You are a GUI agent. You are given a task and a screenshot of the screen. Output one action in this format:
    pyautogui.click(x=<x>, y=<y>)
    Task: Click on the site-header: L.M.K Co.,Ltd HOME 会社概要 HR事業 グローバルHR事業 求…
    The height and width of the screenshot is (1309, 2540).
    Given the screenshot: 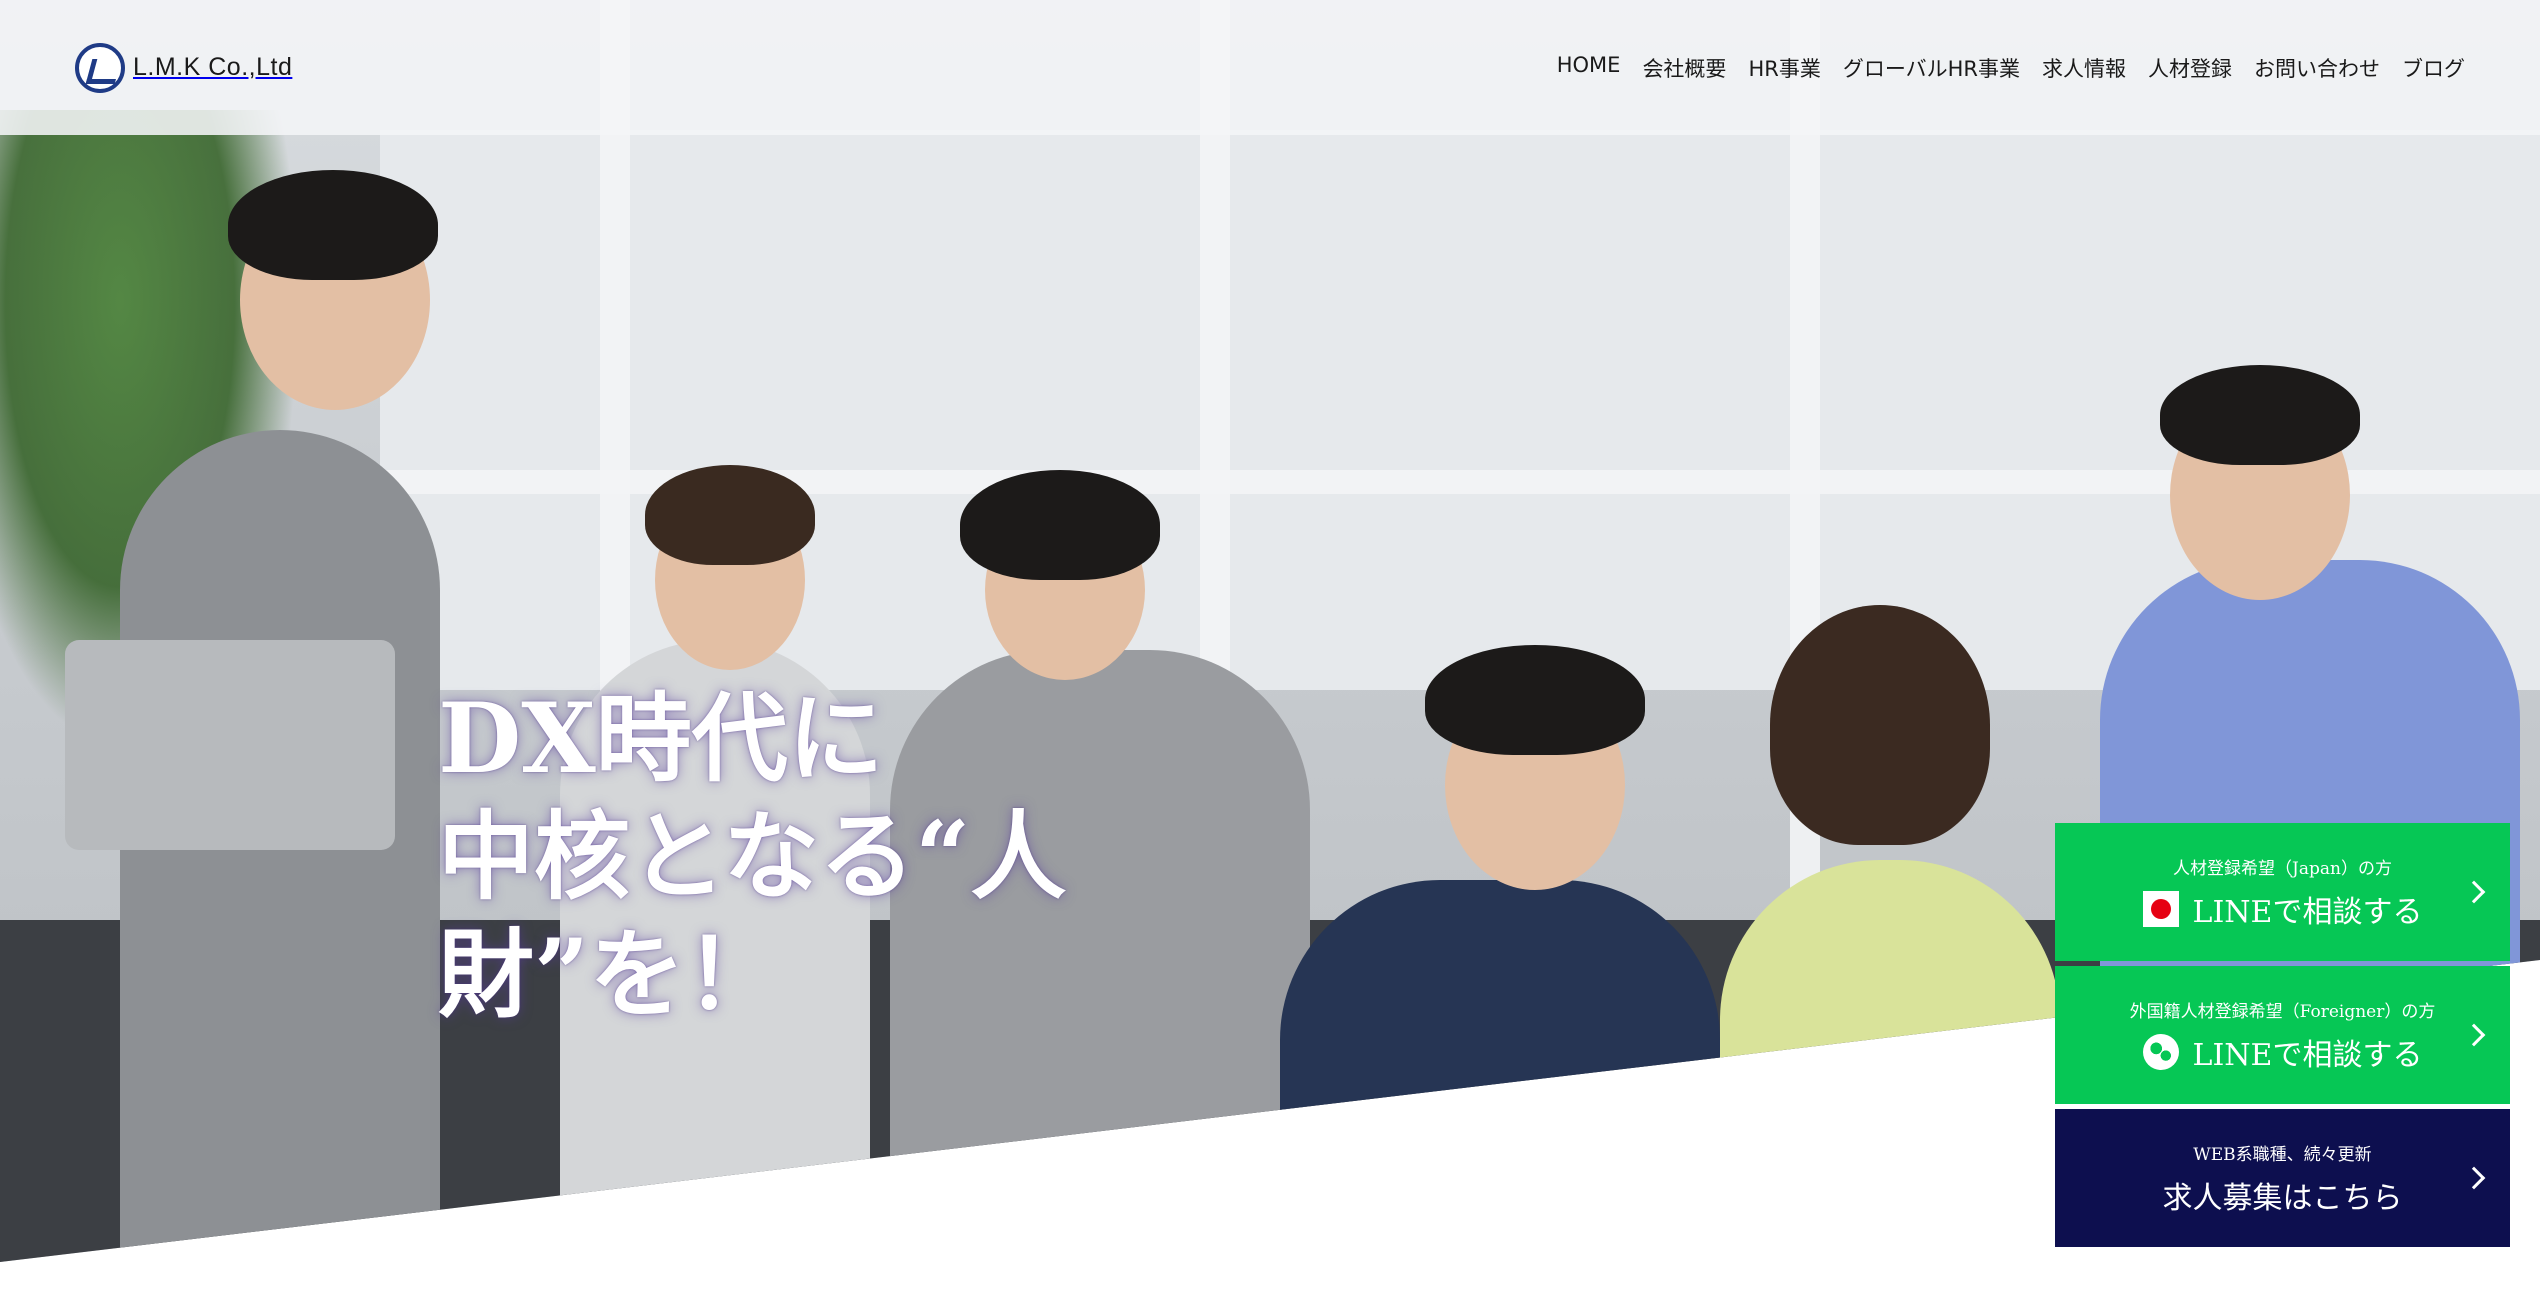 What is the action you would take?
    pyautogui.click(x=1270, y=67)
    